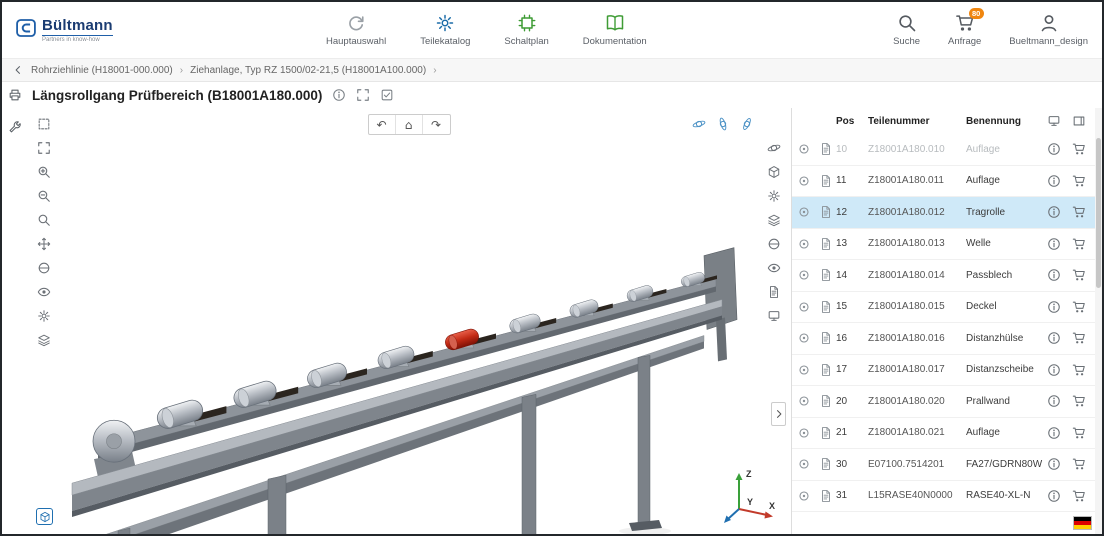  I want to click on tool-zoom-in-icon, so click(44, 172).